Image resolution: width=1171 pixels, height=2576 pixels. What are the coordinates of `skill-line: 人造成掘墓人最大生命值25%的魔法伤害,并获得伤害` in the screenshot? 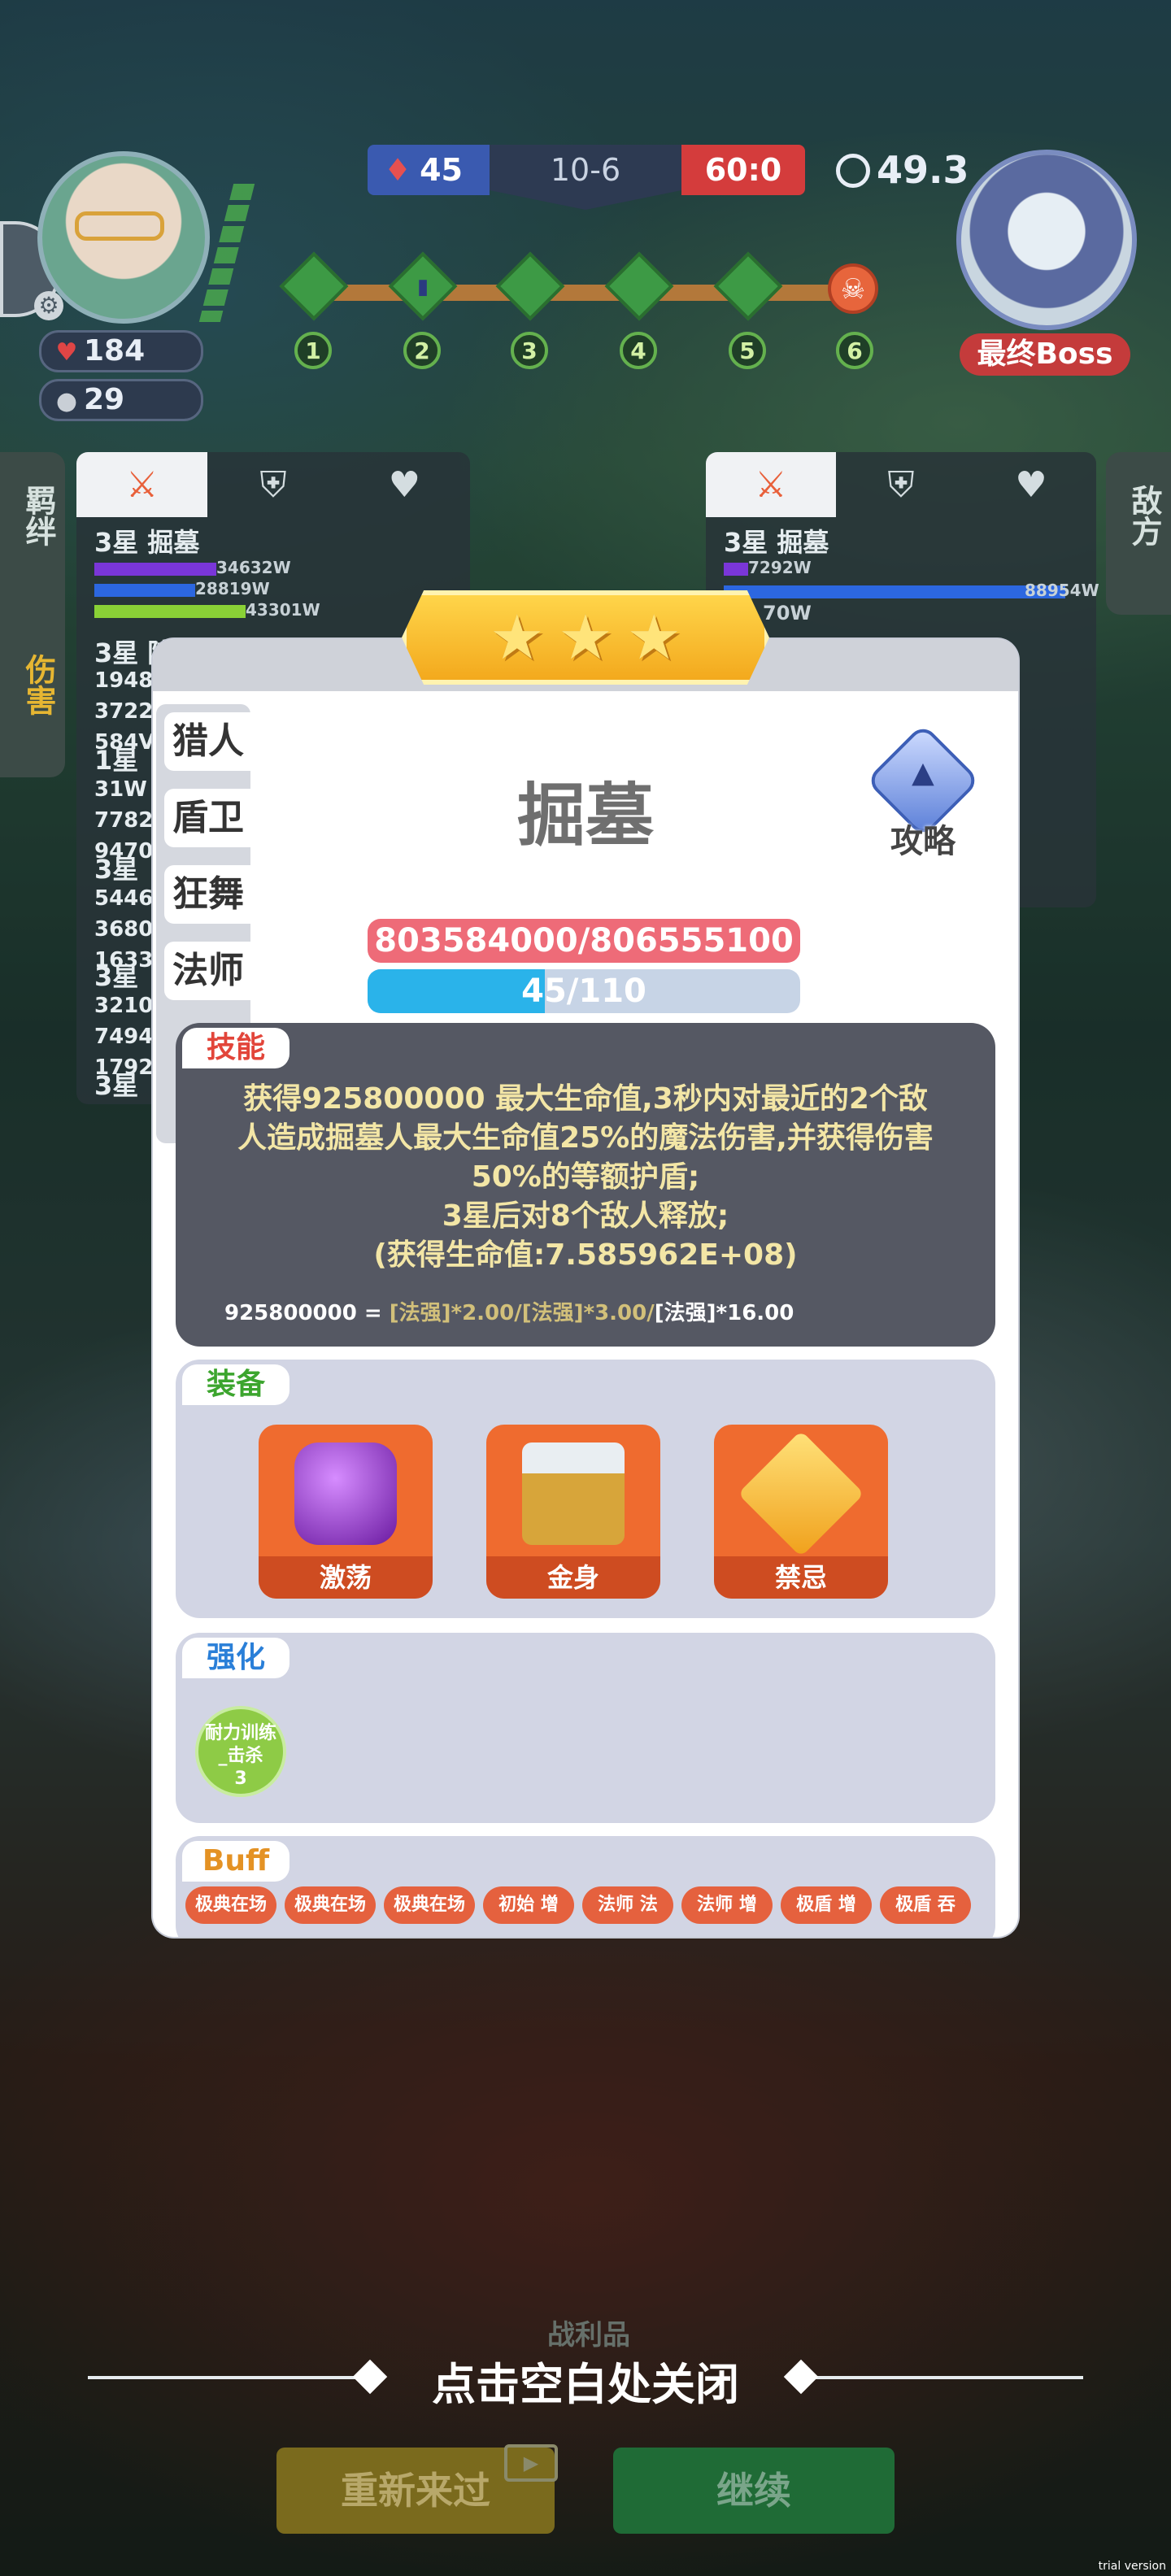 It's located at (585, 1138).